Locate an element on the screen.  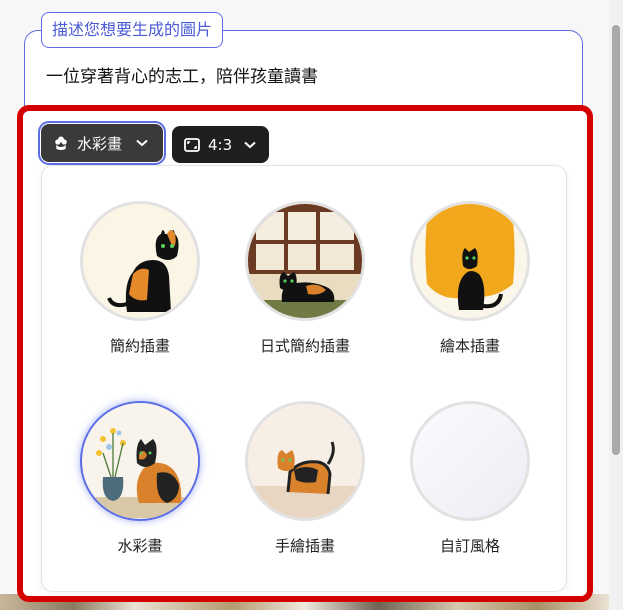
style-select-button: 水彩畫 is located at coordinates (102, 143).